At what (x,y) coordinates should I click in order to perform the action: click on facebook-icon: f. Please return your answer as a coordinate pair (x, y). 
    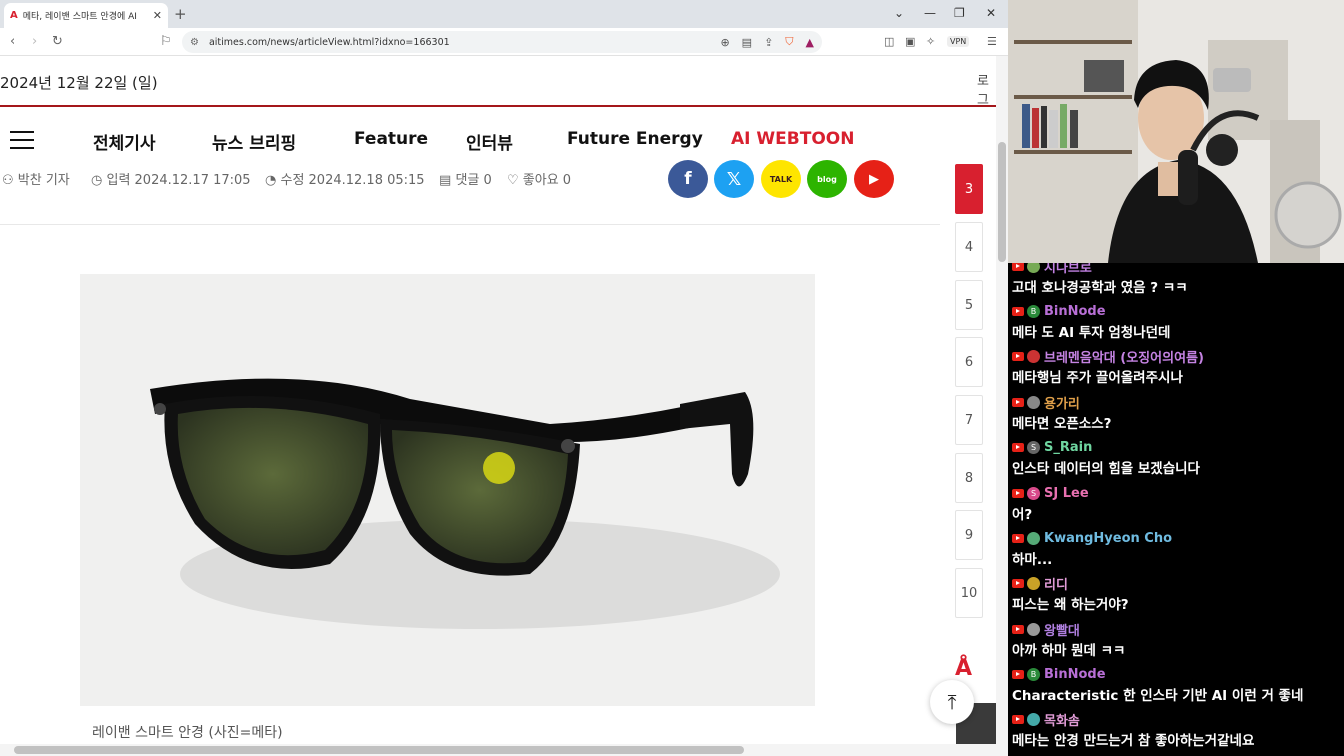
    Looking at the image, I should click on (688, 179).